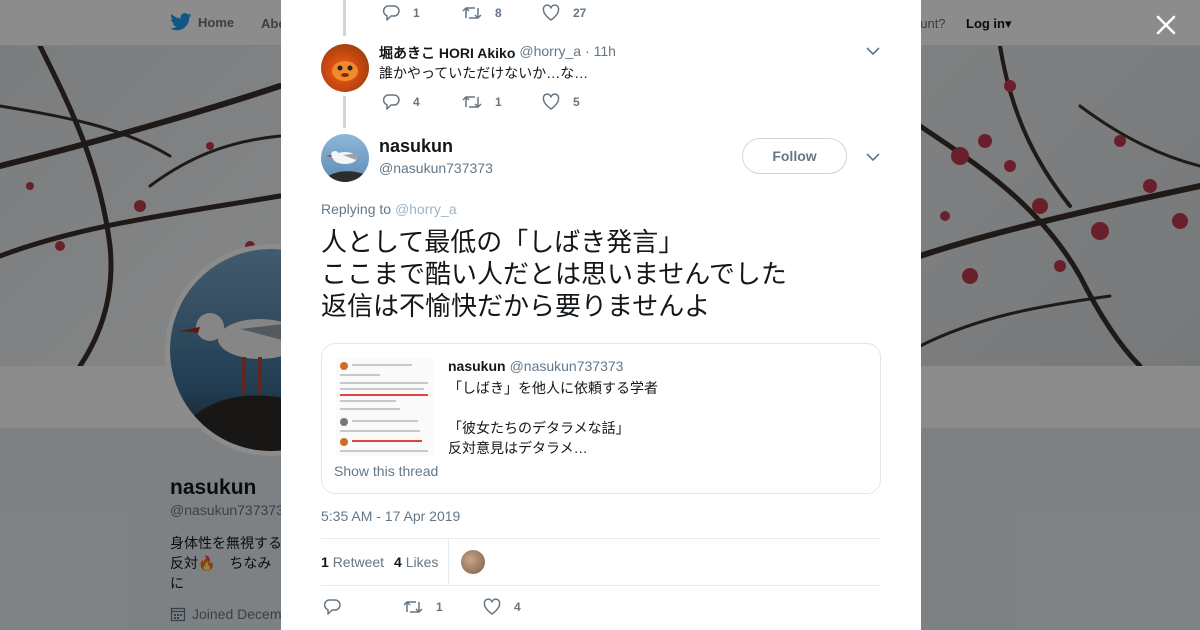  Describe the element at coordinates (473, 562) in the screenshot. I see `liker-avatar` at that location.